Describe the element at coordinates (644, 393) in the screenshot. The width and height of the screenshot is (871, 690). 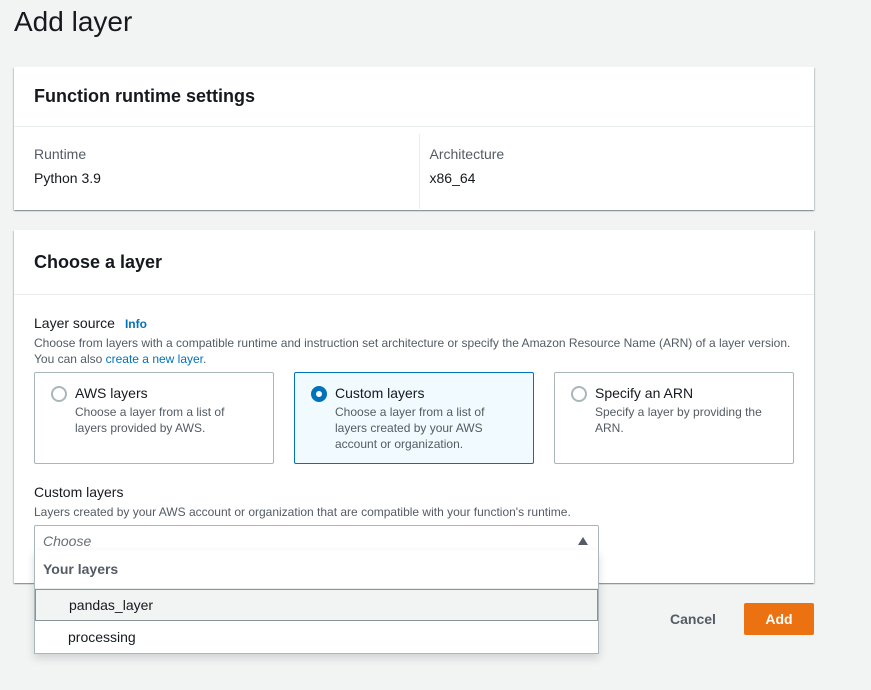
I see `specify-arn-label: Specify an ARN` at that location.